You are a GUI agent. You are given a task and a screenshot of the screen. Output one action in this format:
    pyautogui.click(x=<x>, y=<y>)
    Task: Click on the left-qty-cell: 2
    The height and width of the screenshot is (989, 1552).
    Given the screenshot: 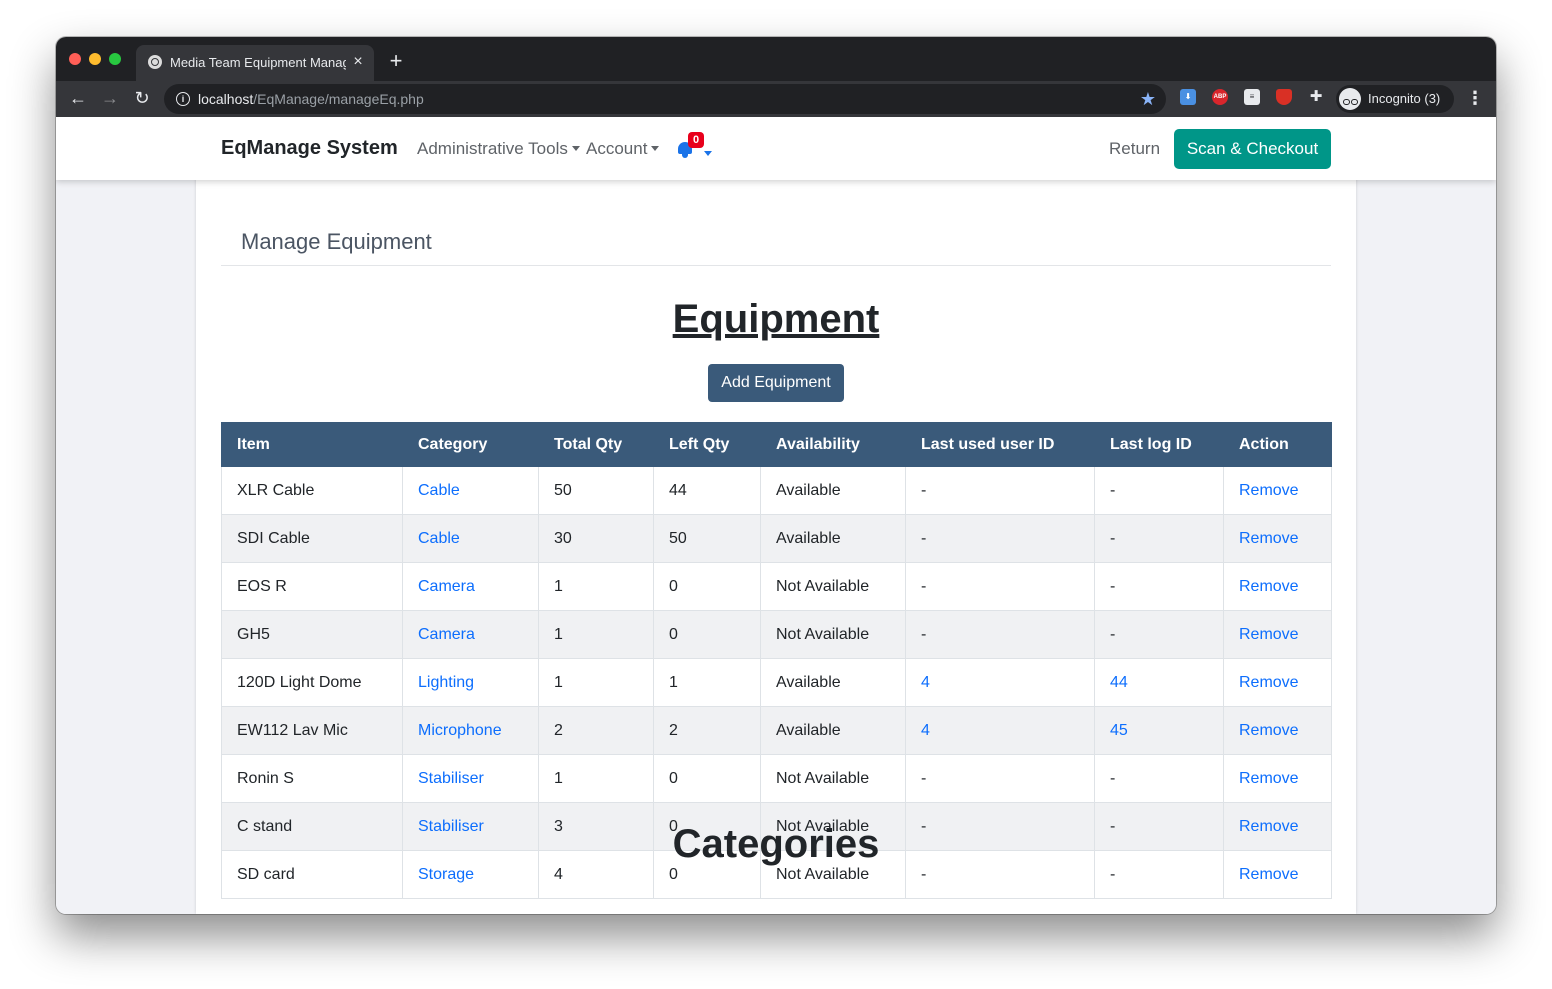 What is the action you would take?
    pyautogui.click(x=707, y=730)
    